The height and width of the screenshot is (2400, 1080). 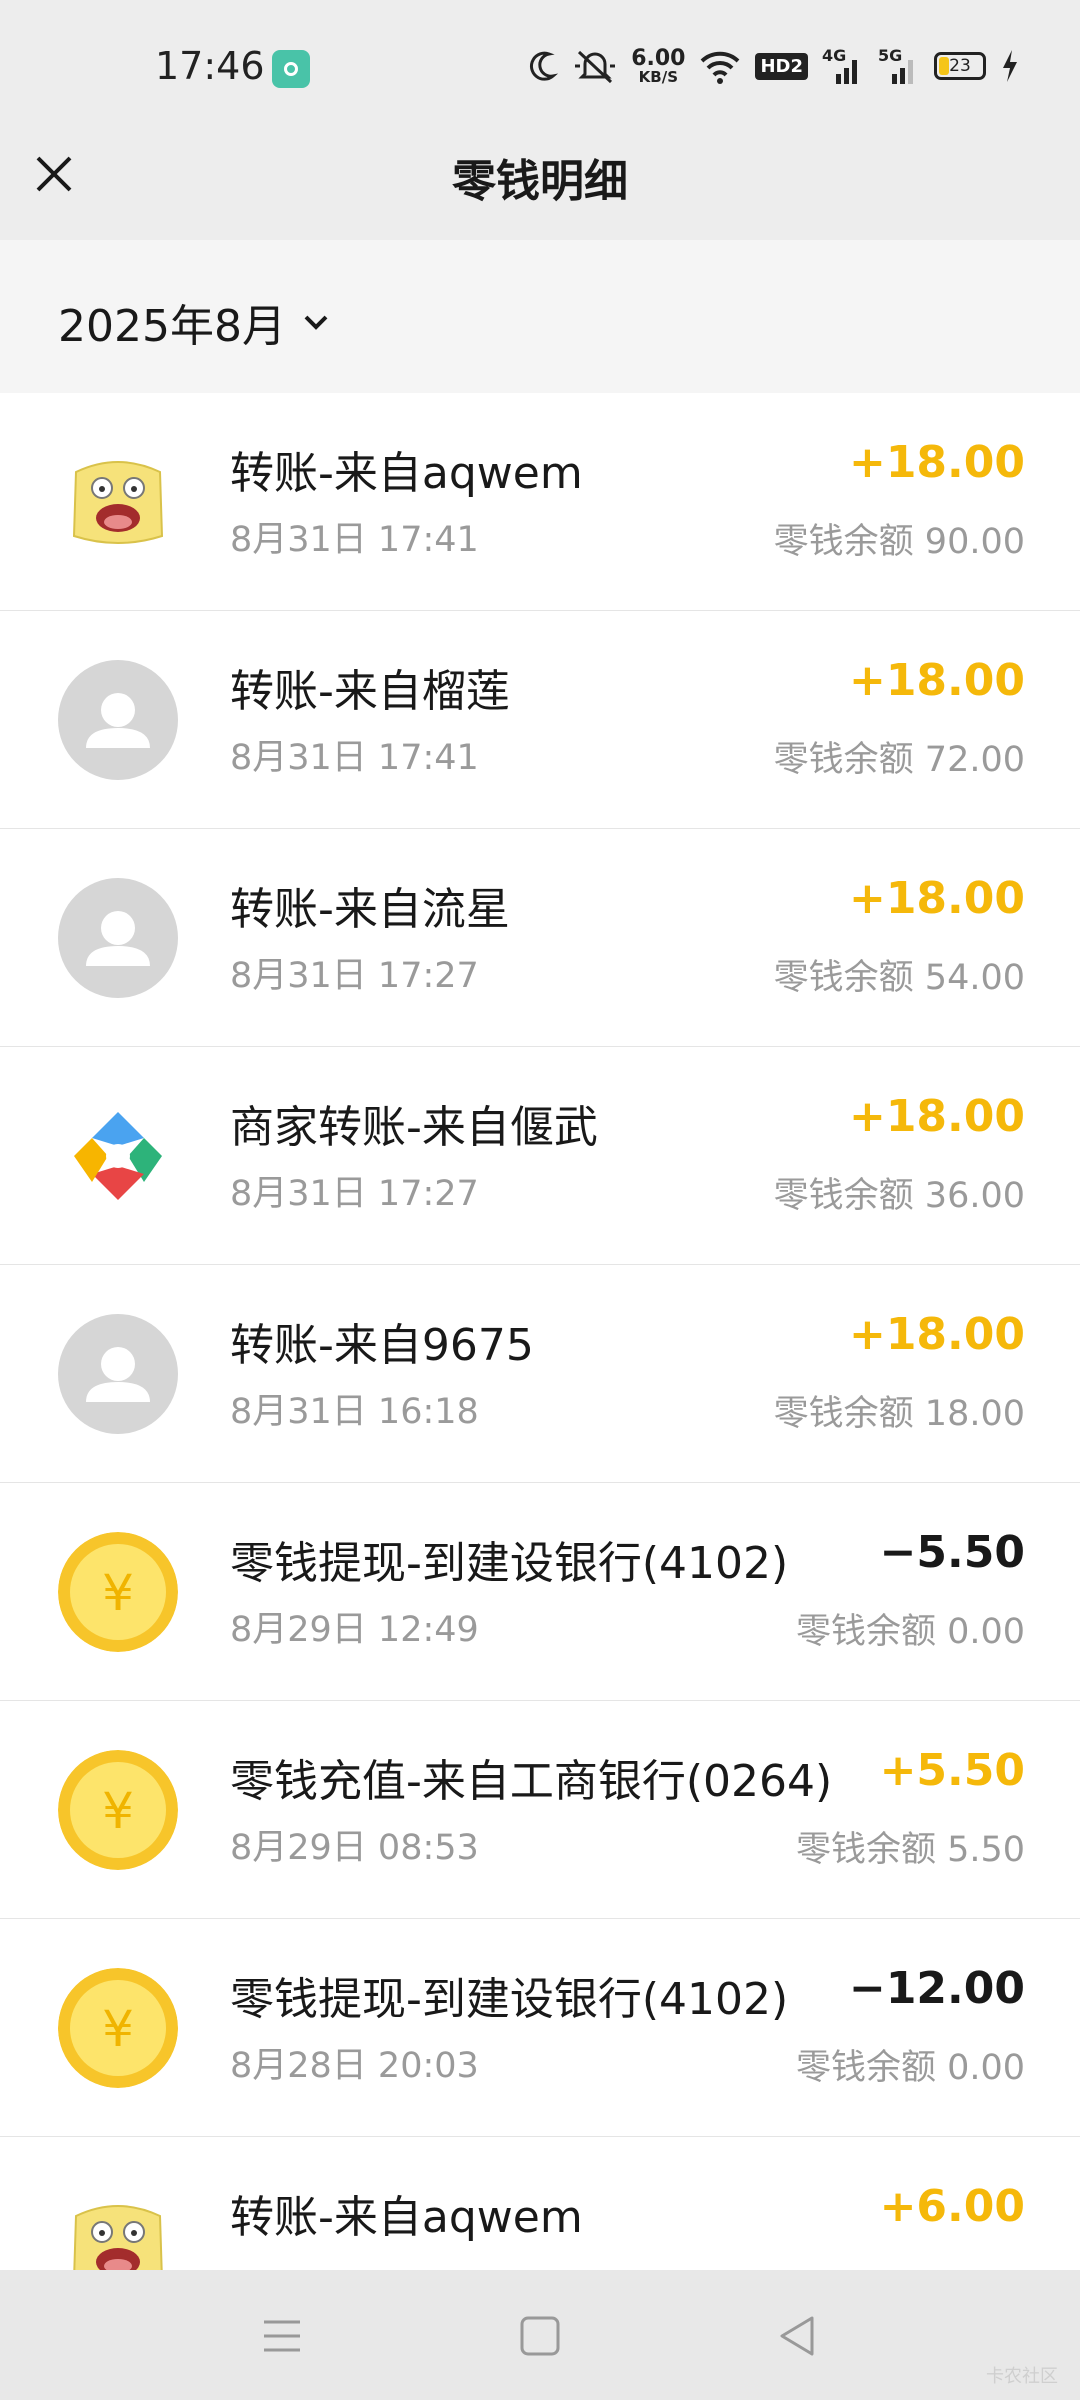 What do you see at coordinates (540, 316) in the screenshot?
I see `month-filter-bar: 2025年8月` at bounding box center [540, 316].